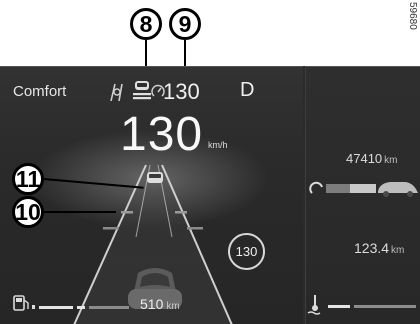 The height and width of the screenshot is (324, 420). Describe the element at coordinates (364, 158) in the screenshot. I see `odometer-value: 47410` at that location.